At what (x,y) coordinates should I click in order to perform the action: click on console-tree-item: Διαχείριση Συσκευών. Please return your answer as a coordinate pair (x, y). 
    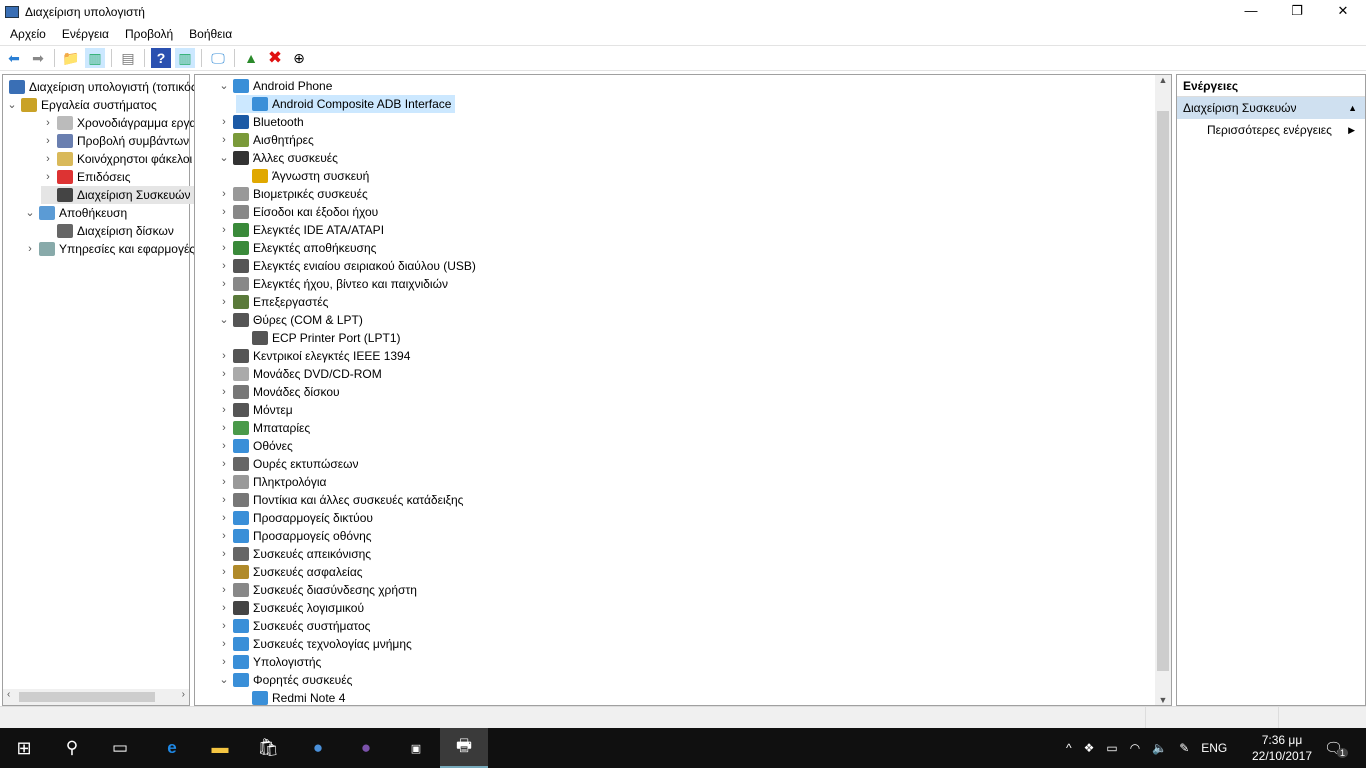
    Looking at the image, I should click on (118, 195).